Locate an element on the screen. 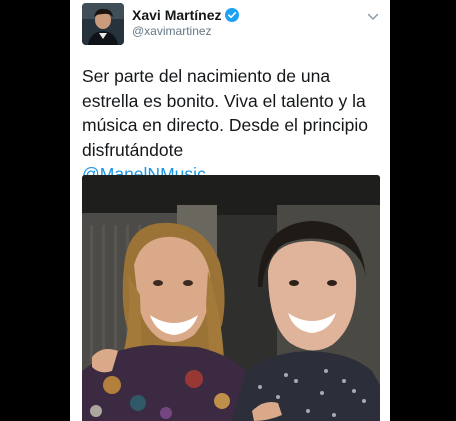 Image resolution: width=456 pixels, height=421 pixels. author-avatar is located at coordinates (103, 24).